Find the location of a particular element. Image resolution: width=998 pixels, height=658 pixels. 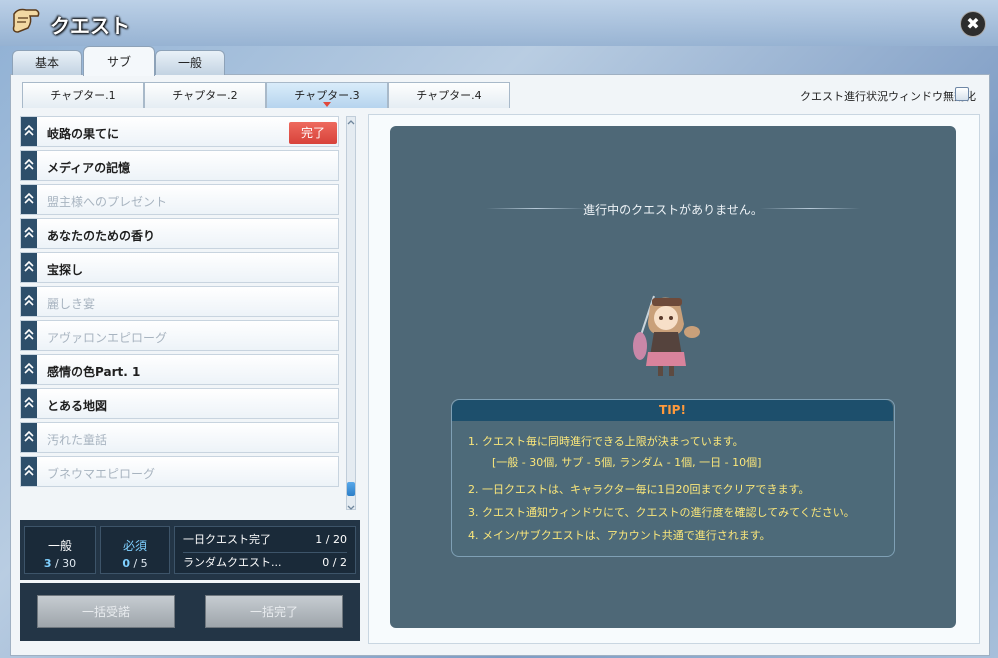

tab-chapter-1: チャプター.1 is located at coordinates (83, 95).